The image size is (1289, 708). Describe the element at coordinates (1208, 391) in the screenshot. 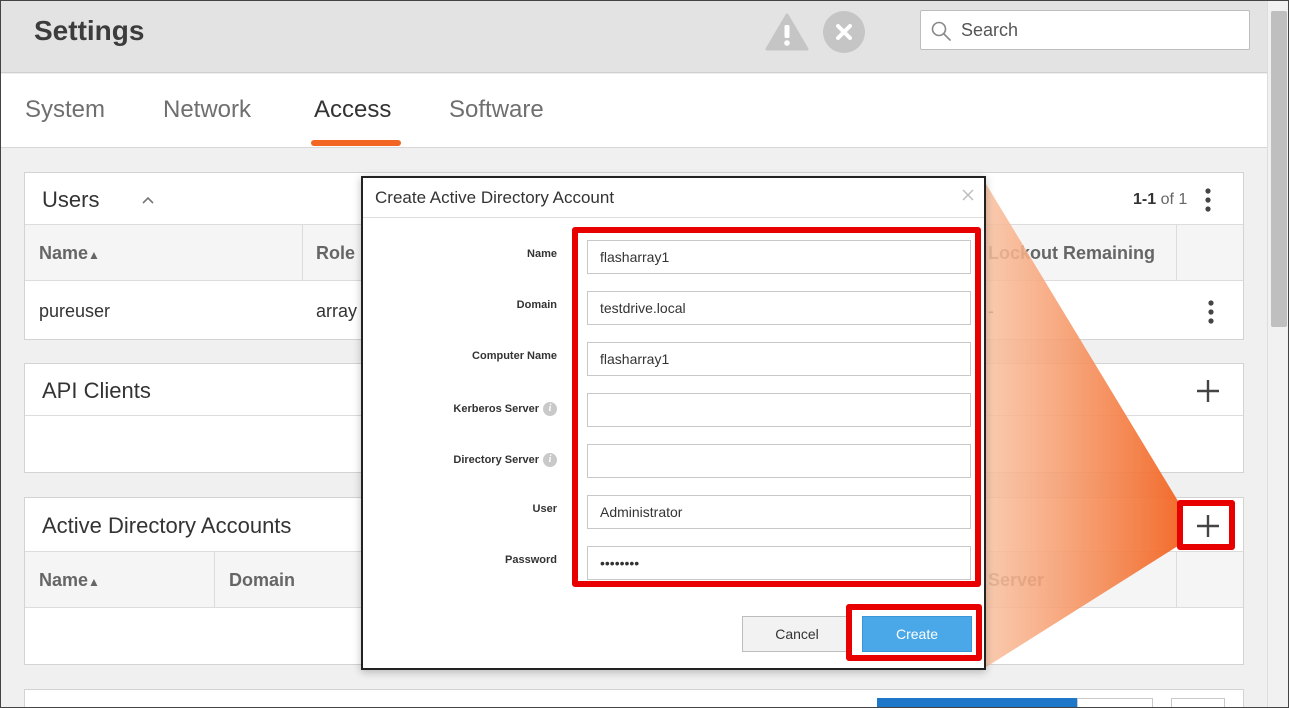

I see `add-api-client-plus-icon` at that location.